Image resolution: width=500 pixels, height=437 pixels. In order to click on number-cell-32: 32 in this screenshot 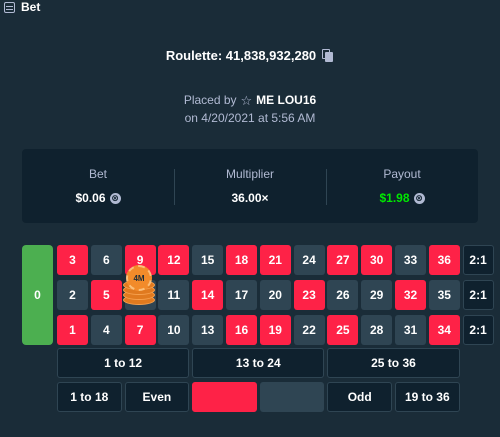, I will do `click(410, 295)`.